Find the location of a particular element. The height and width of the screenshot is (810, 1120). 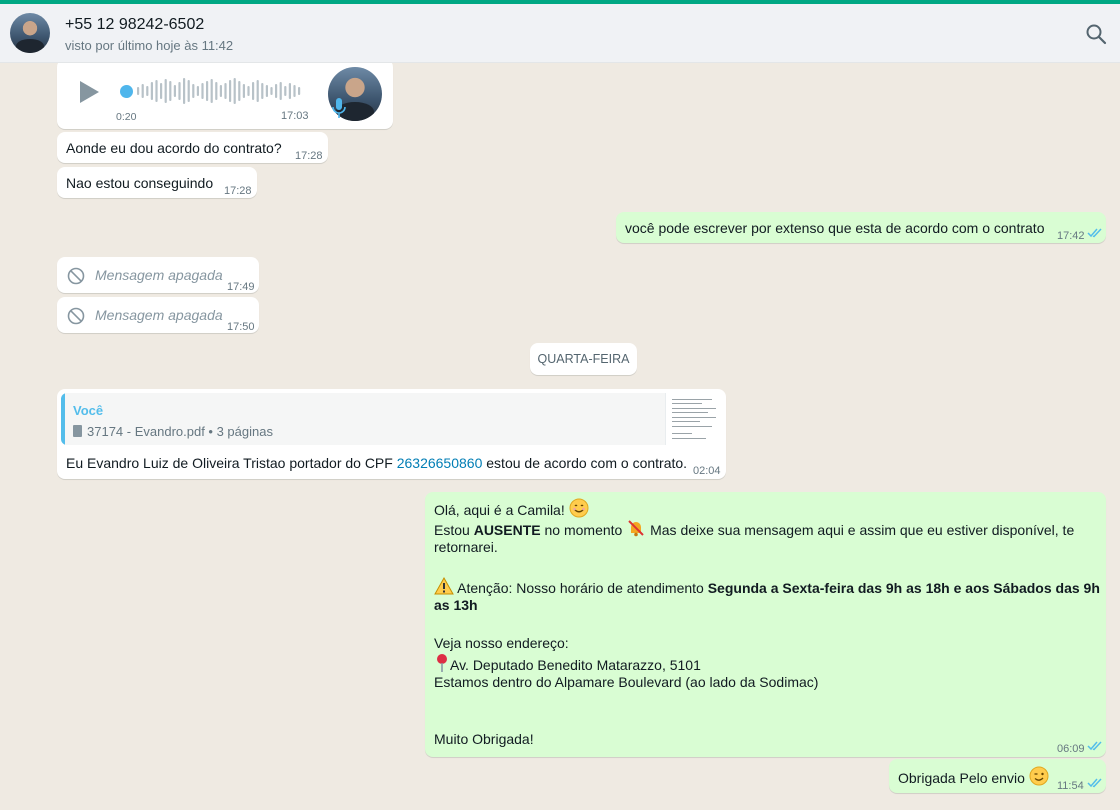

date-divider: QUARTA-FEIRA is located at coordinates (583, 359).